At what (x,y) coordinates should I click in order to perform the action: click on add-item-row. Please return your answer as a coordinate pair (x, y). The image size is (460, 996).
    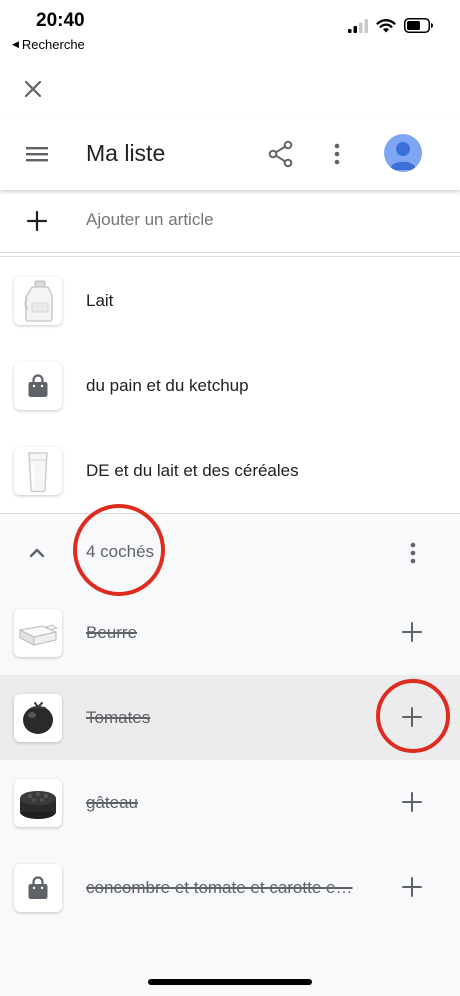
    Looking at the image, I should click on (230, 221).